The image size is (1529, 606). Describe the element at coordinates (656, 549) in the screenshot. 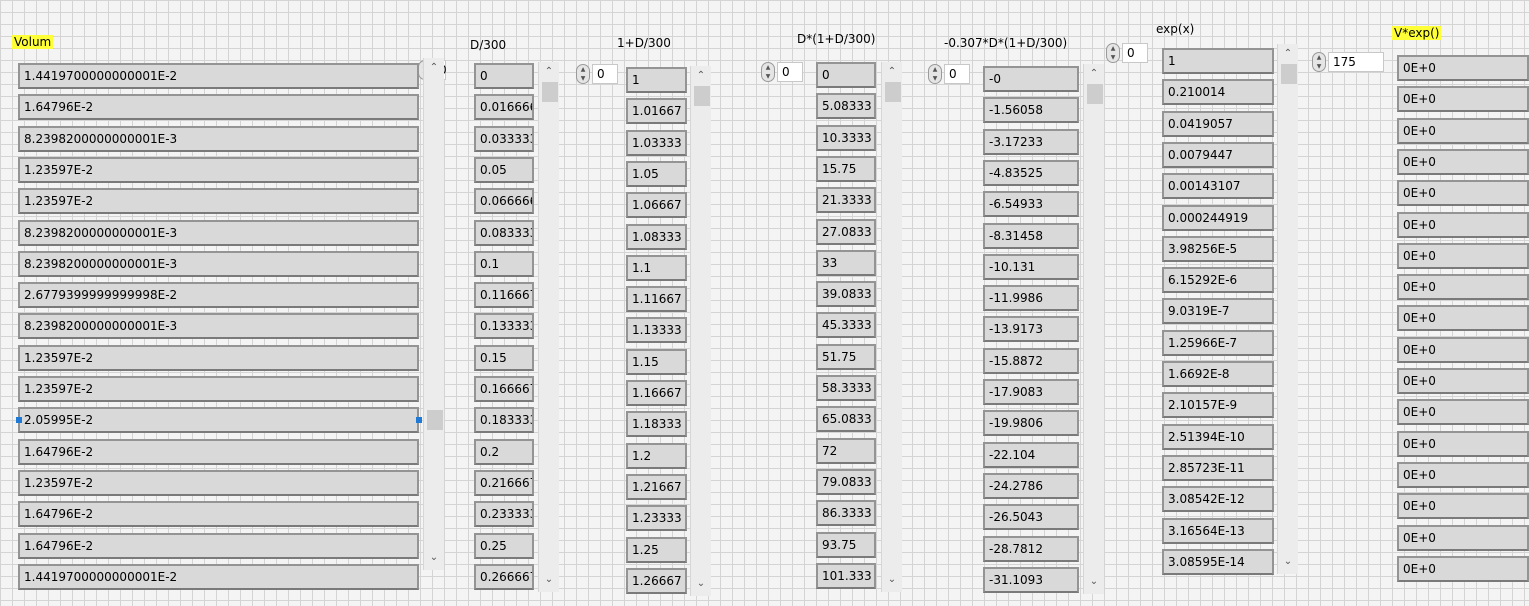

I see `array-element: 1.25` at that location.